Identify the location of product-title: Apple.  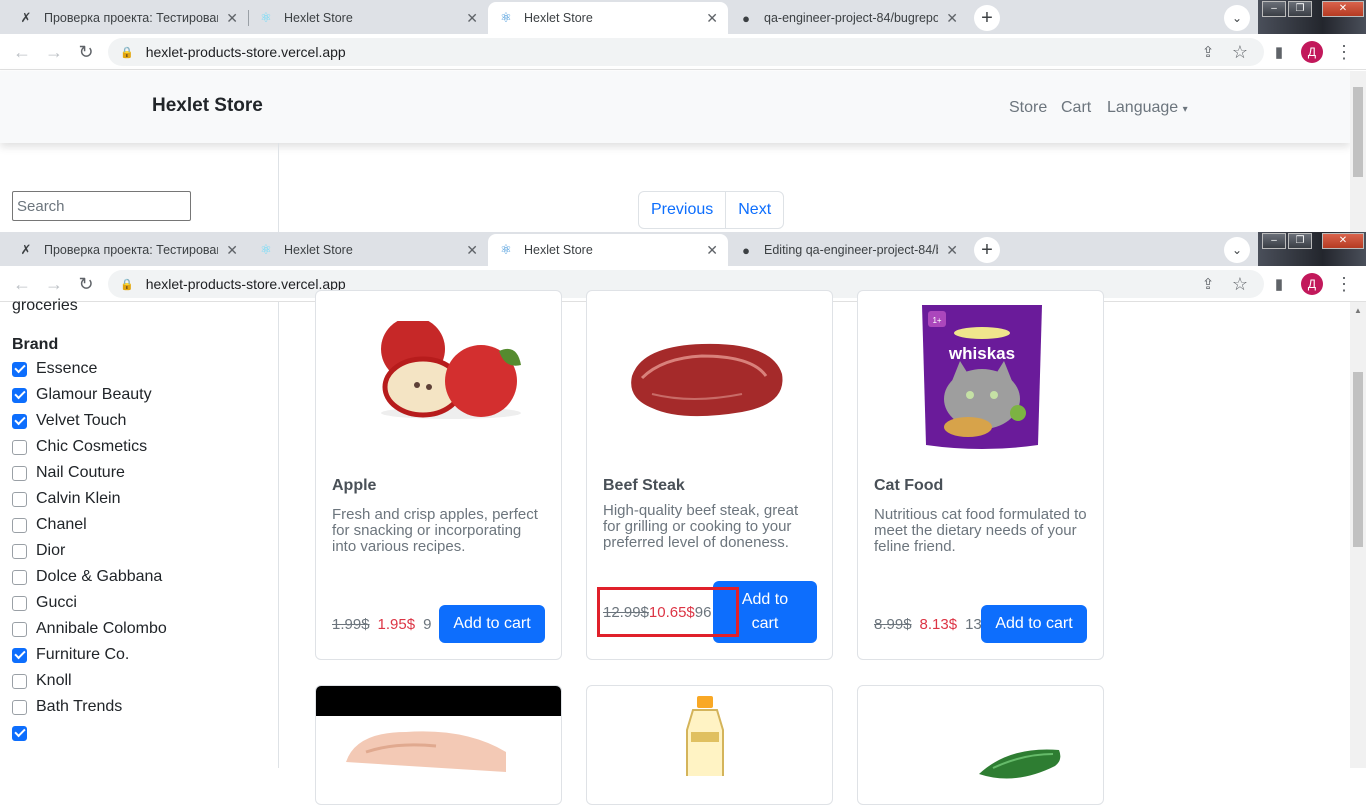
(354, 486).